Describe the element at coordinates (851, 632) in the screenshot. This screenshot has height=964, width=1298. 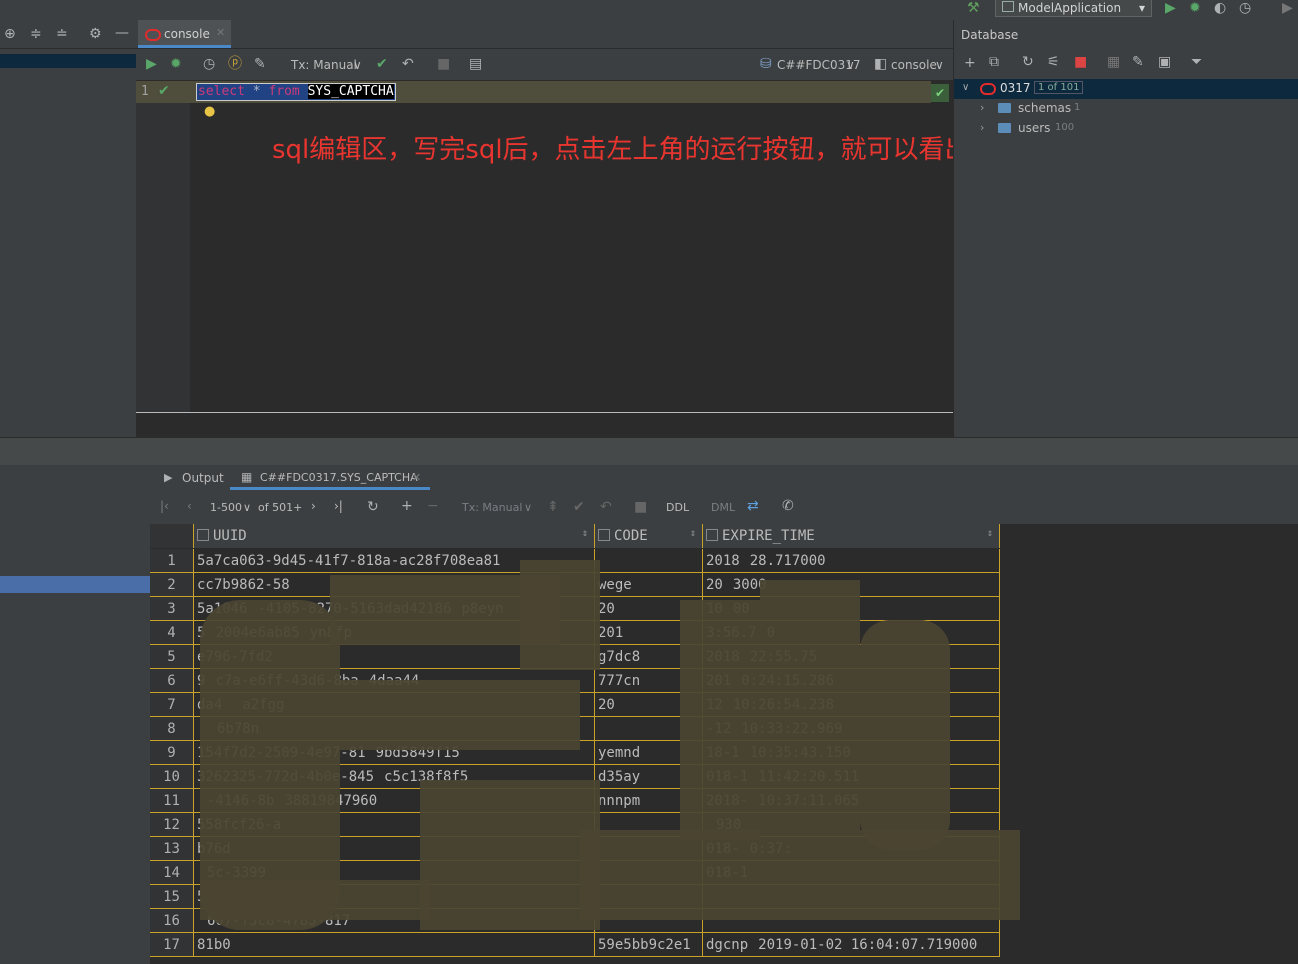
I see `cell-expire-time: 3:56.7 0` at that location.